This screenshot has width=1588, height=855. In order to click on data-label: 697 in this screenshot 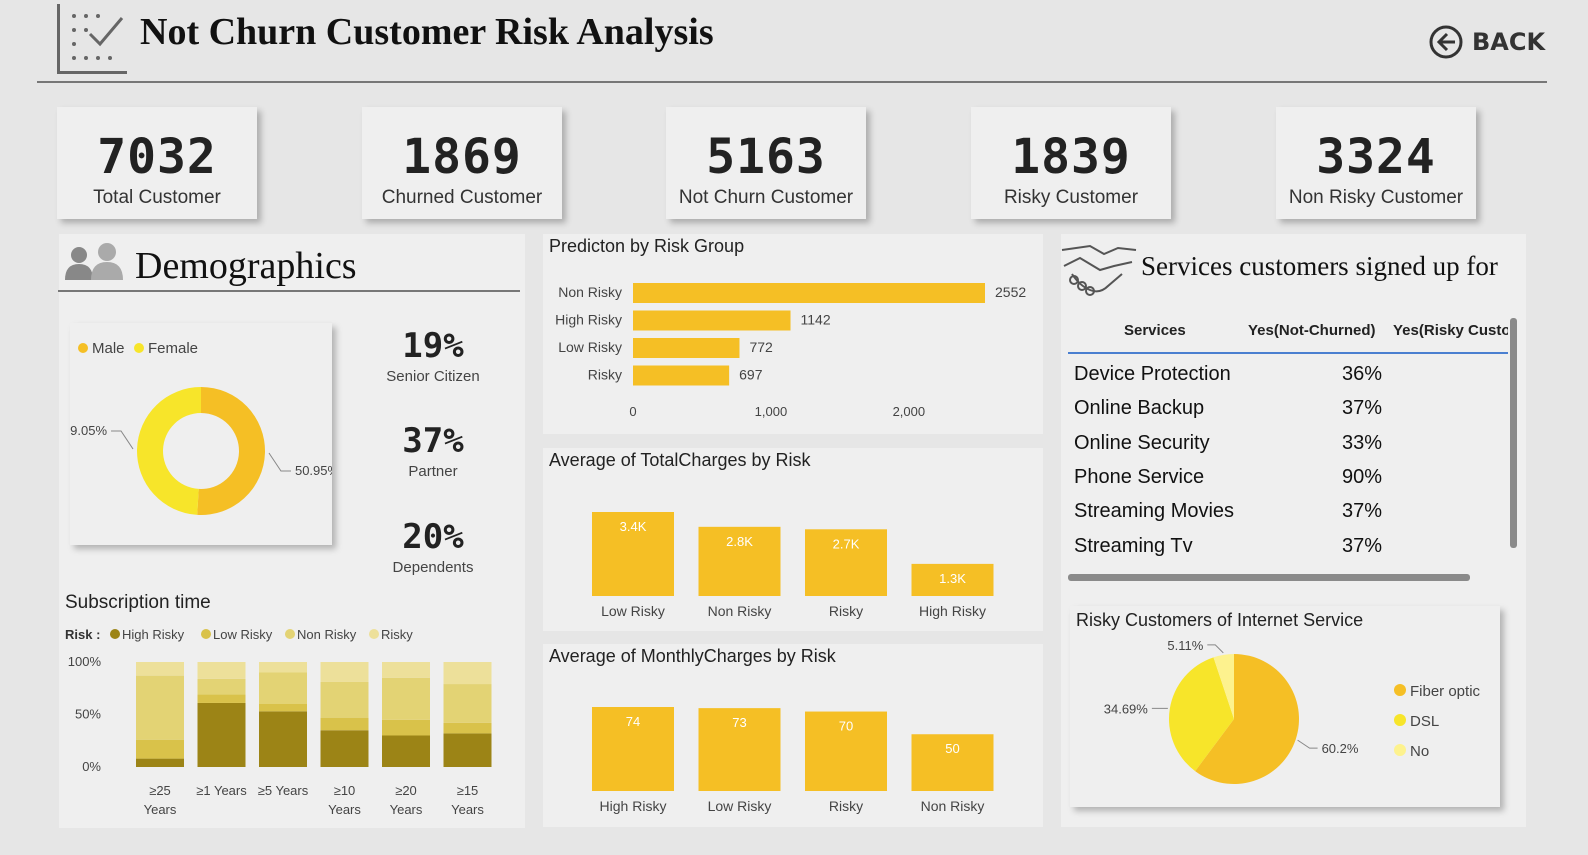, I will do `click(751, 375)`.